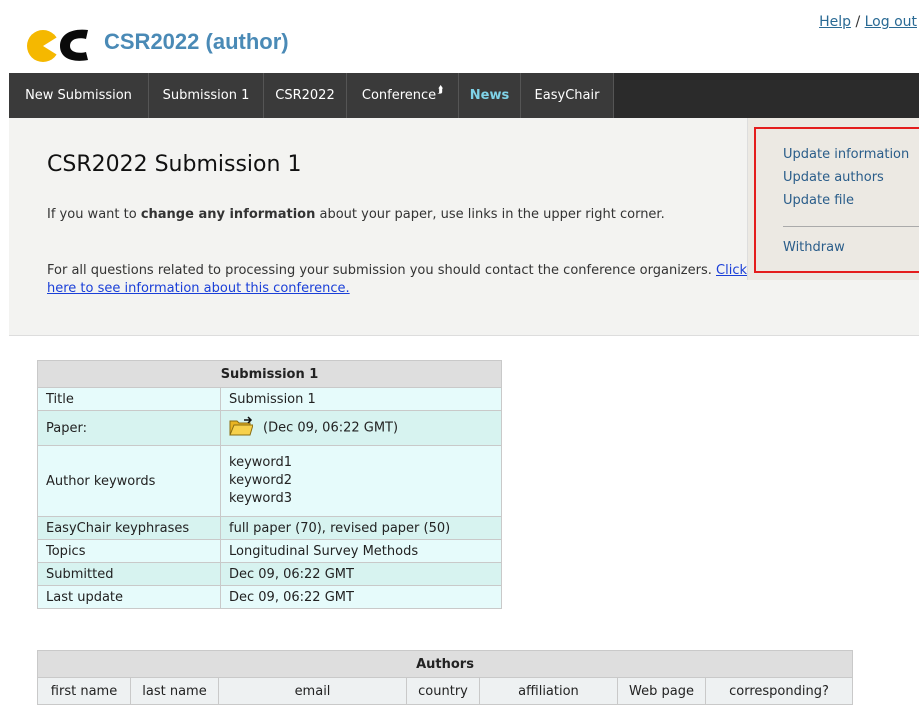  Describe the element at coordinates (129, 528) in the screenshot. I see `row-label: EasyChair keyphrases` at that location.